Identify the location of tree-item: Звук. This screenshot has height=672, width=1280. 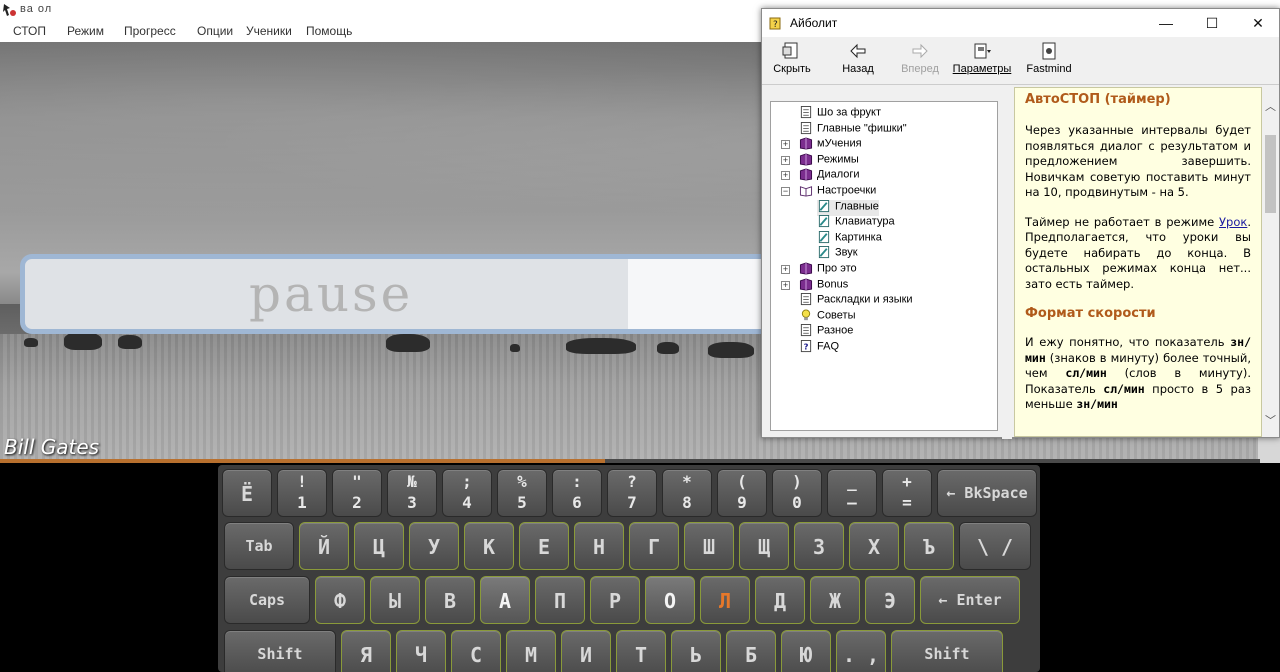
(837, 254).